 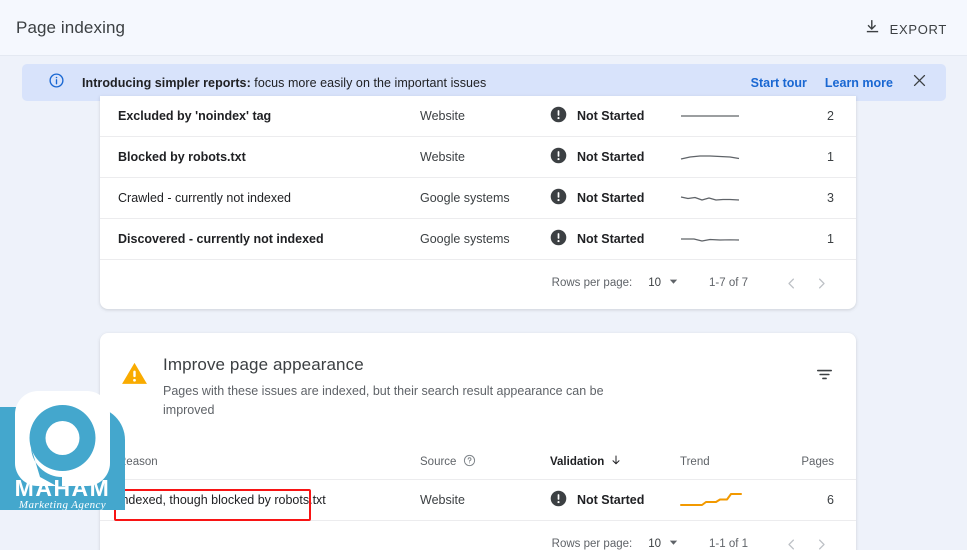 What do you see at coordinates (872, 29) in the screenshot?
I see `download-icon` at bounding box center [872, 29].